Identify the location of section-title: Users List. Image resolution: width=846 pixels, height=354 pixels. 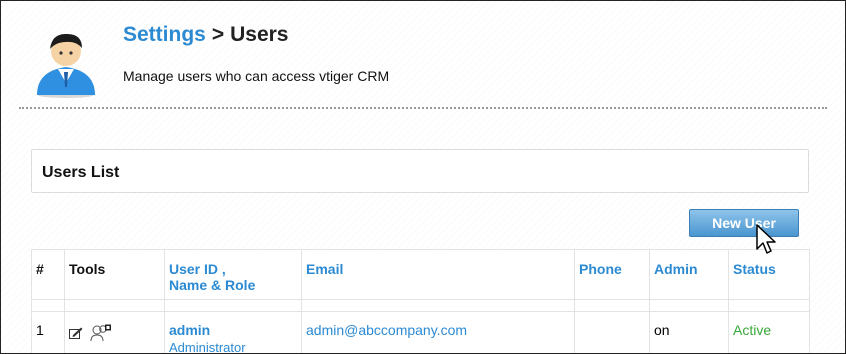
(81, 172).